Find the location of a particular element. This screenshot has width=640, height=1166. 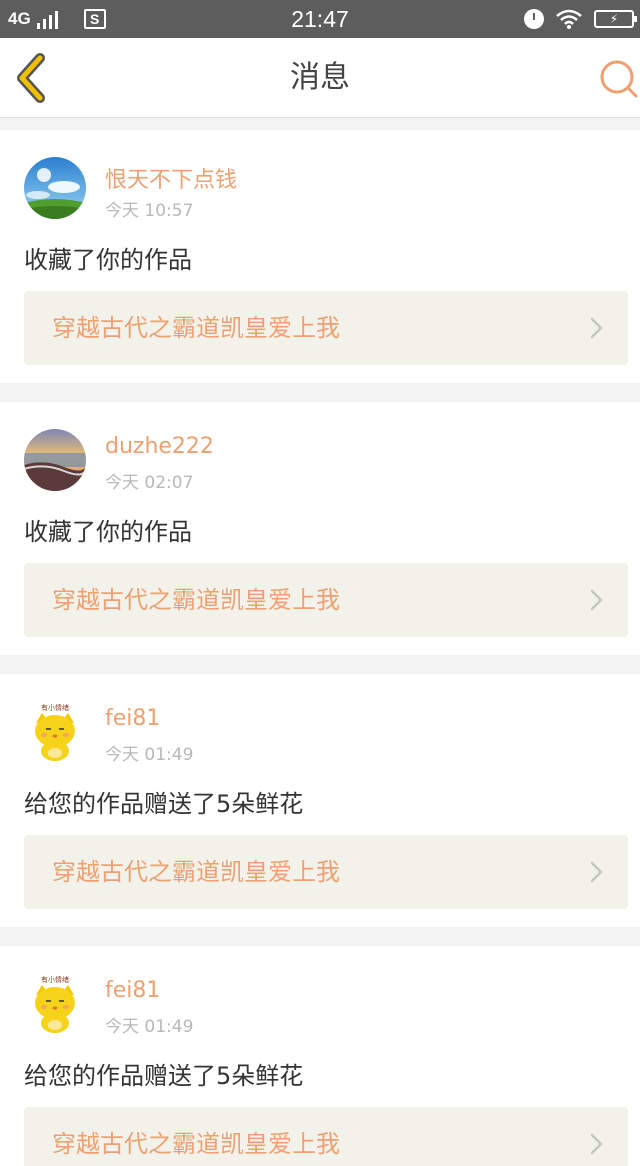

app-header: 消息 is located at coordinates (320, 78).